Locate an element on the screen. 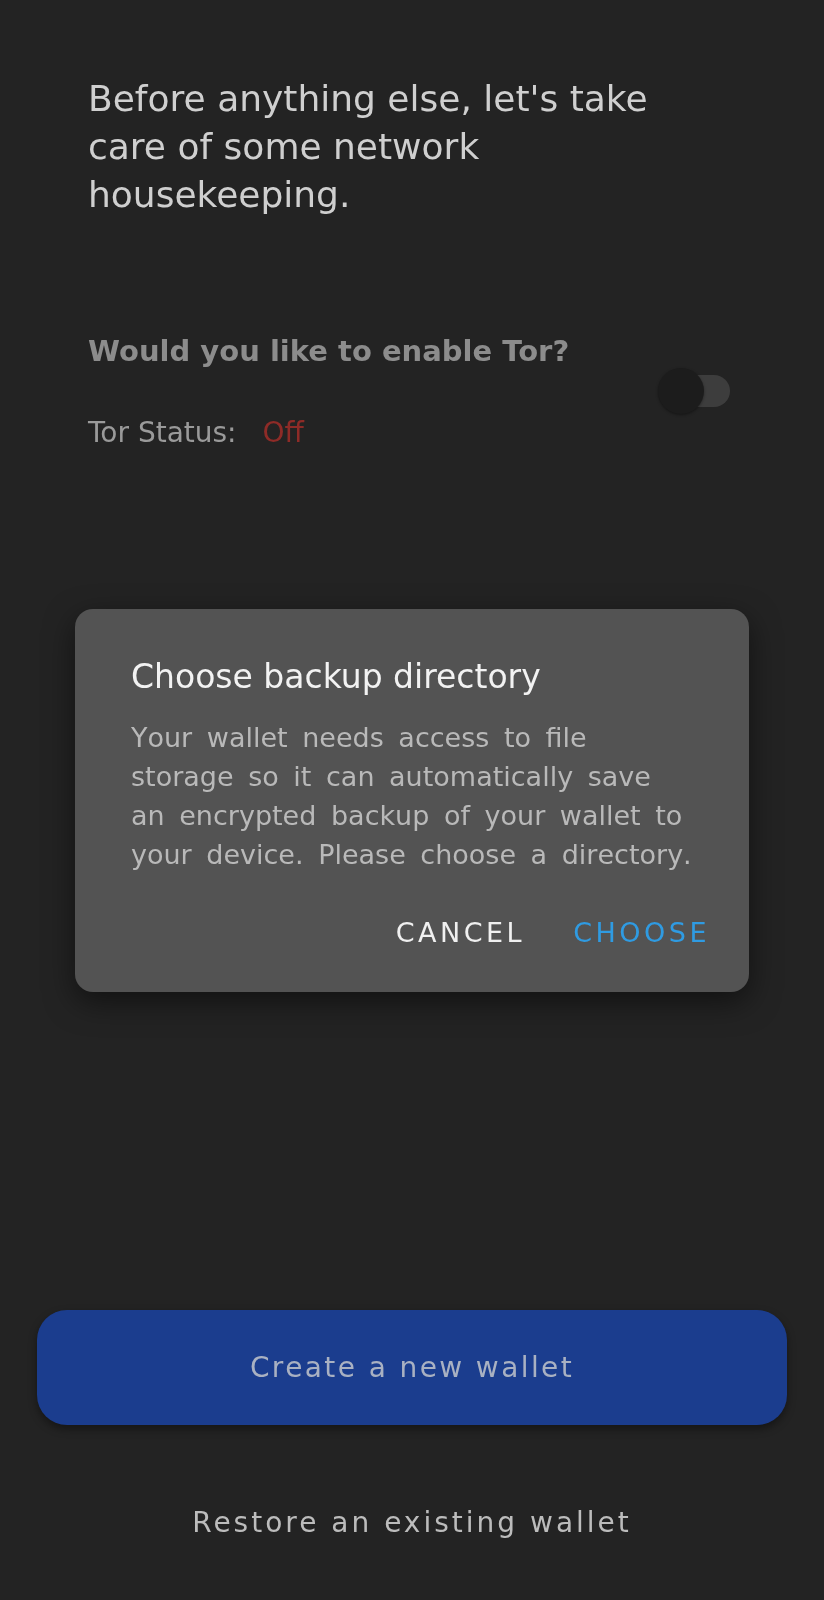 The width and height of the screenshot is (824, 1600). tor-toggle-switch is located at coordinates (694, 391).